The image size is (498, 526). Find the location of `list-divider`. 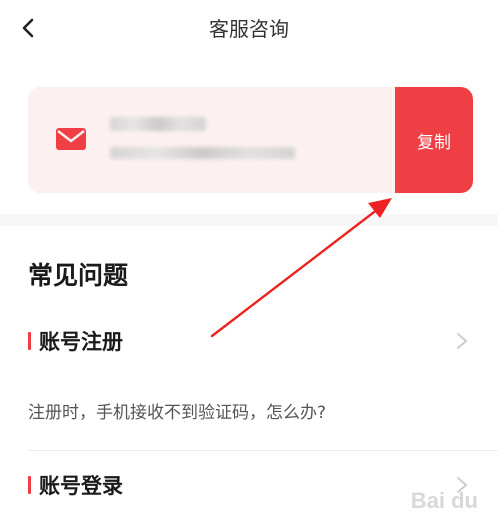

list-divider is located at coordinates (263, 450).